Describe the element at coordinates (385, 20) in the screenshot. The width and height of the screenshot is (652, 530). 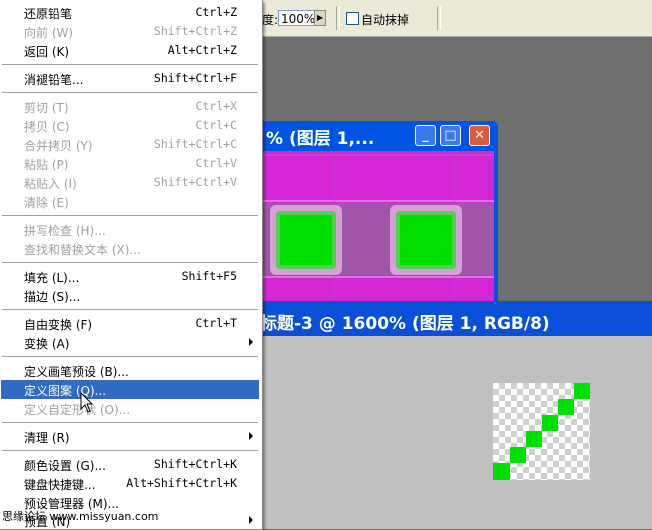
I see `auto-erase-label: 自动抹掉` at that location.